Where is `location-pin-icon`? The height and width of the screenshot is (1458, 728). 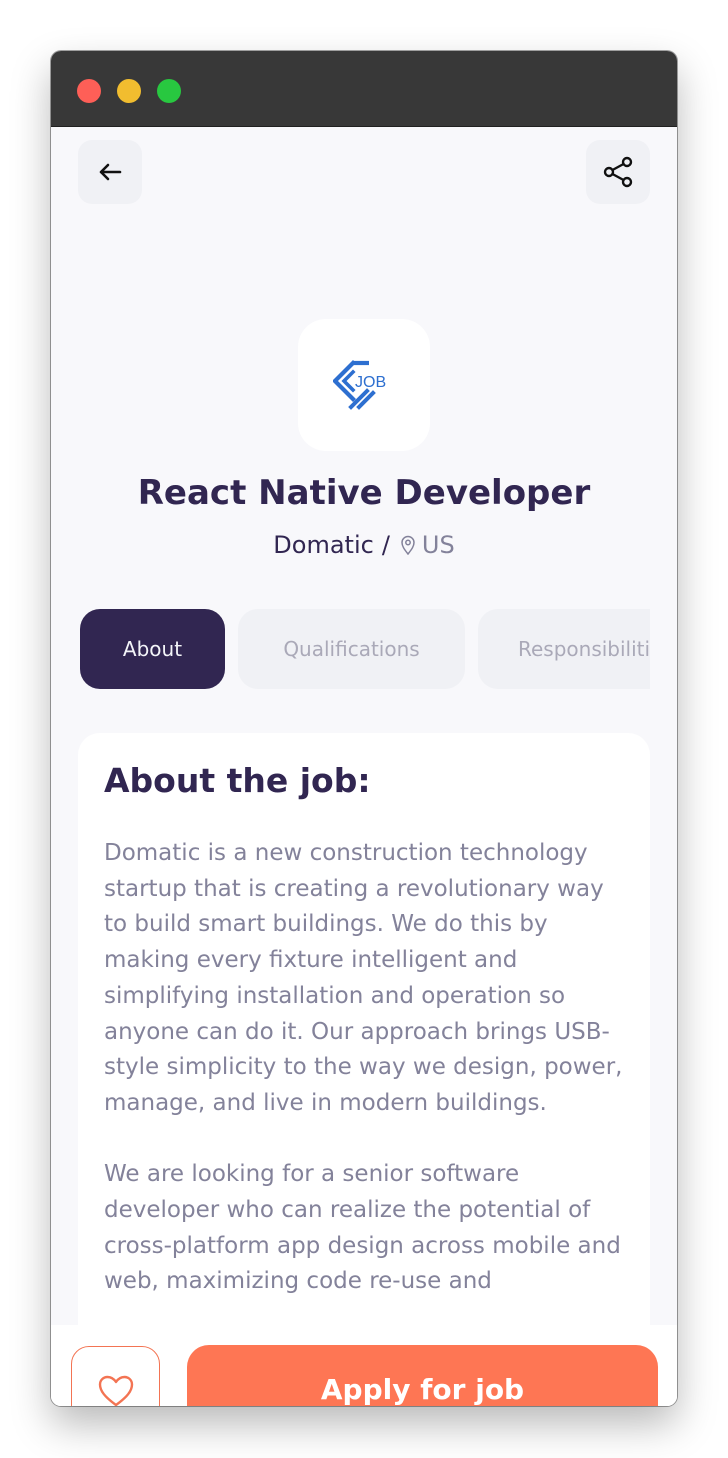 location-pin-icon is located at coordinates (408, 545).